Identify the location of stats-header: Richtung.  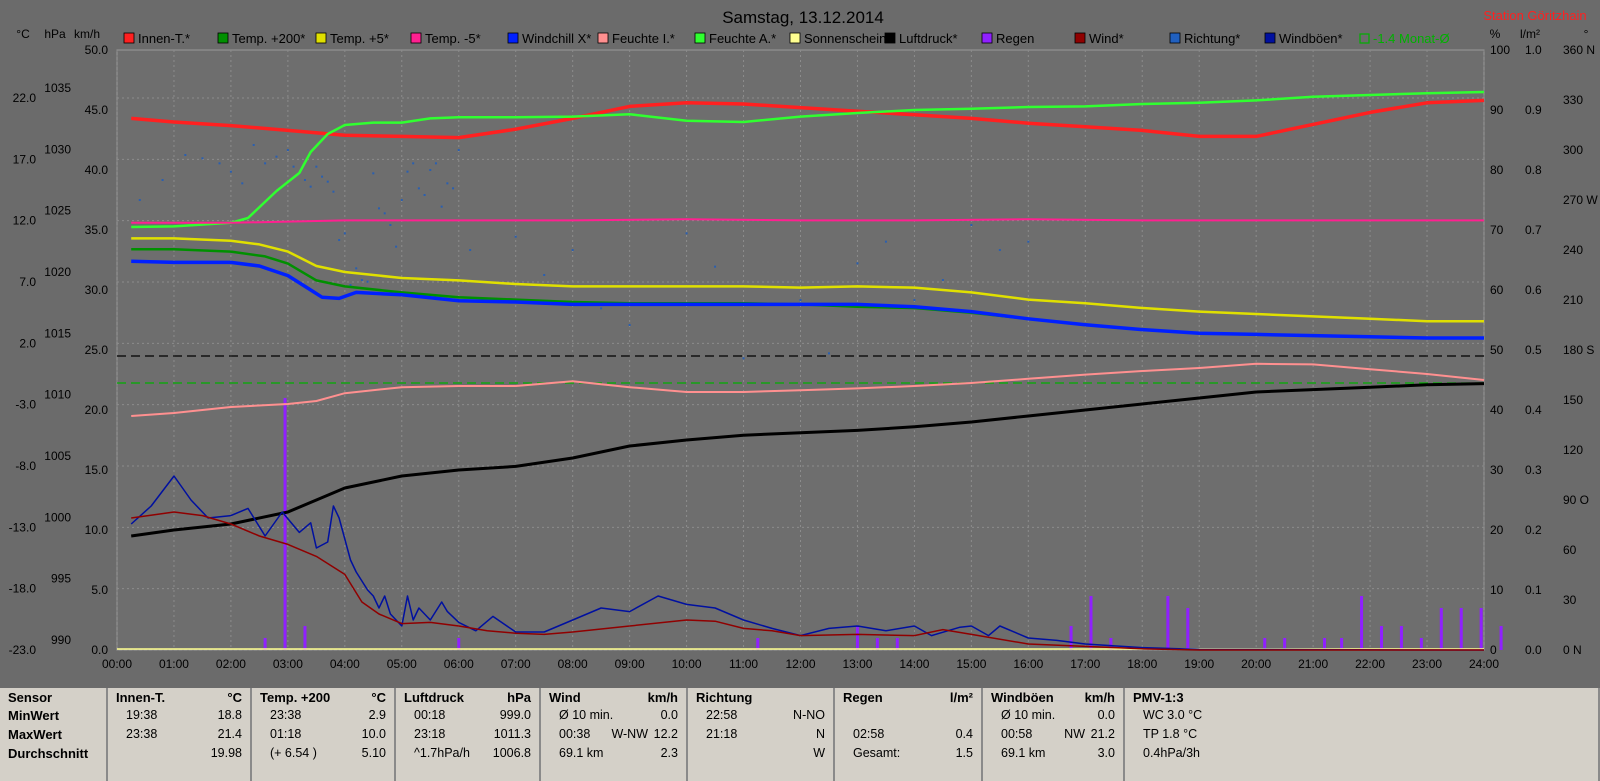
(724, 697).